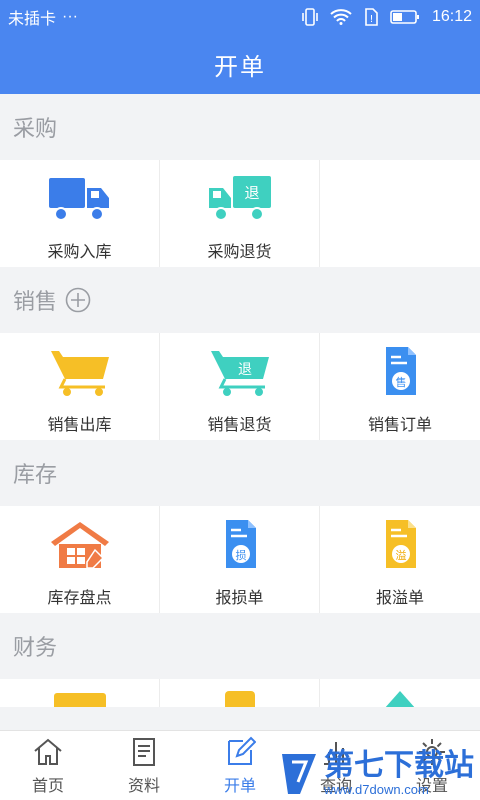  I want to click on loss-report-label: 报损单, so click(239, 598).